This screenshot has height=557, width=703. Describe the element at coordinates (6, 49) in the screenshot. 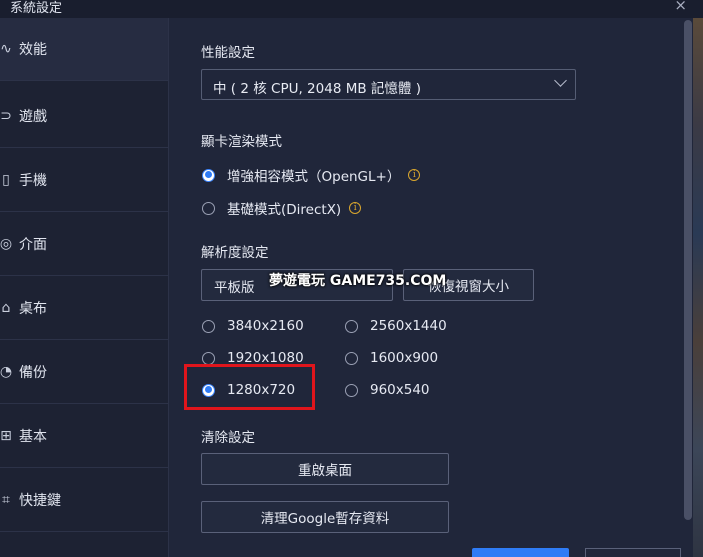

I see `pulse-icon: ∿` at that location.